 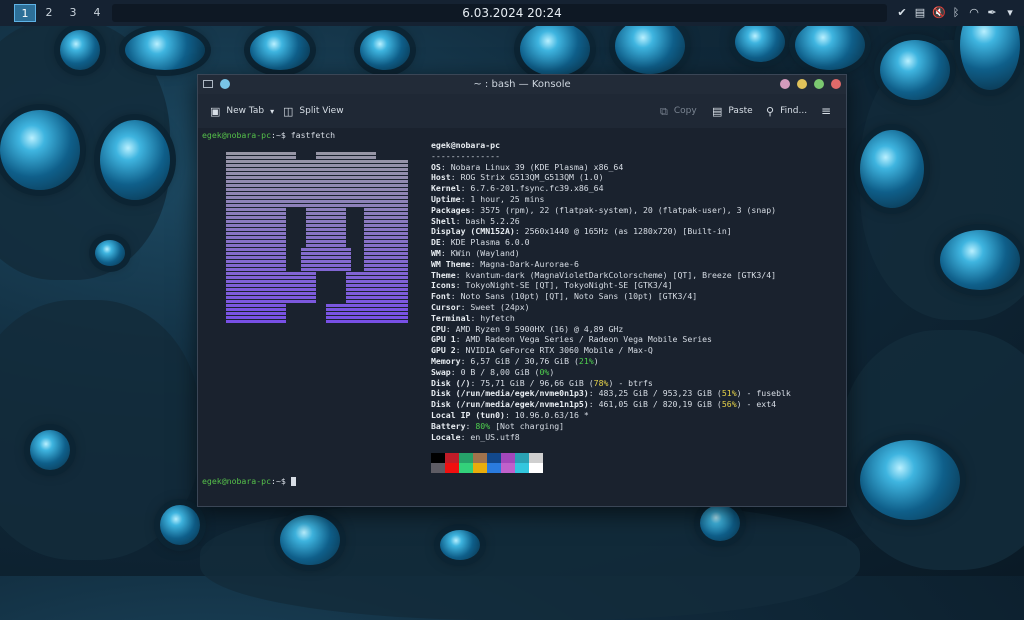 I want to click on search-icon: ⚲, so click(x=770, y=111).